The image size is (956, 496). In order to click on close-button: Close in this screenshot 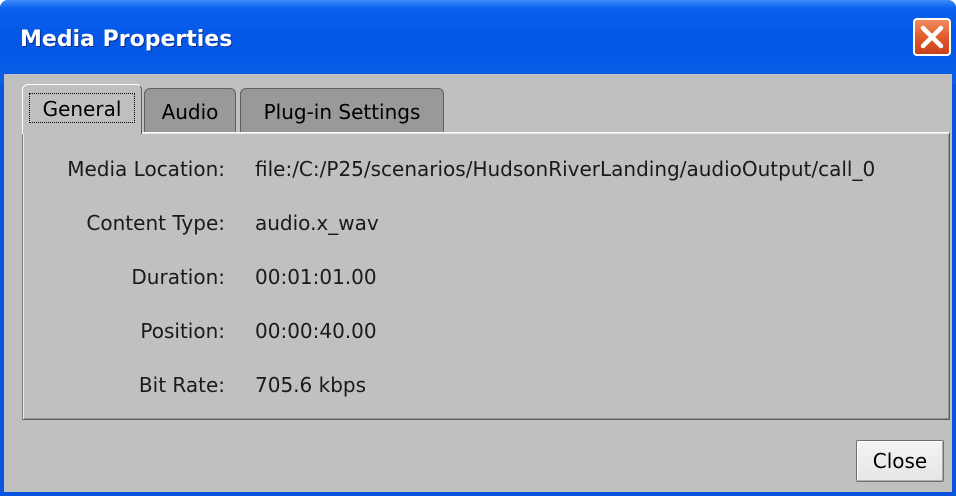, I will do `click(900, 461)`.